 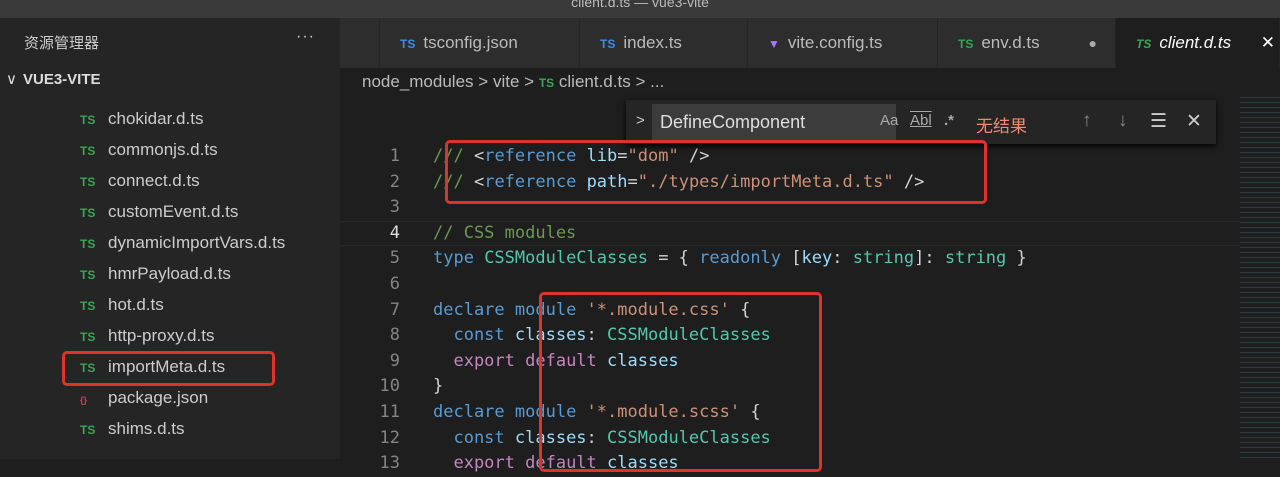 What do you see at coordinates (394, 181) in the screenshot?
I see `line-number: 2` at bounding box center [394, 181].